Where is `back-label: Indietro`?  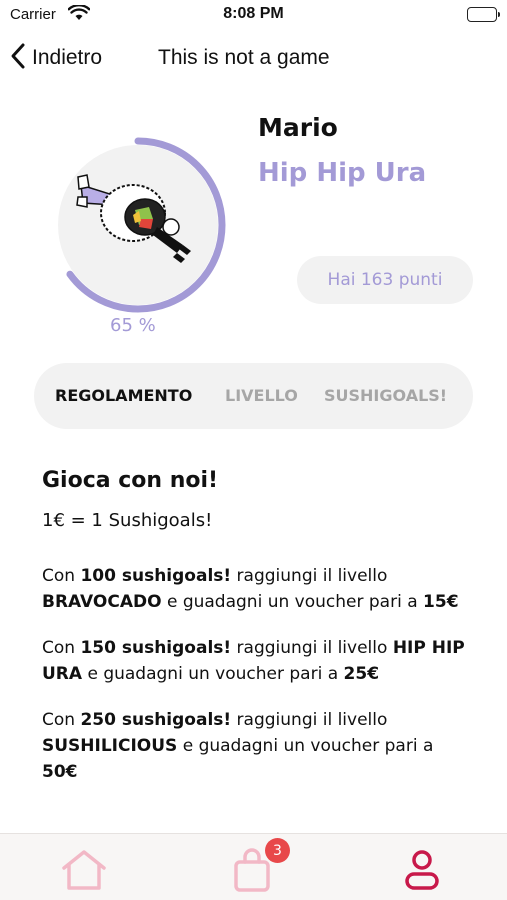 back-label: Indietro is located at coordinates (67, 57).